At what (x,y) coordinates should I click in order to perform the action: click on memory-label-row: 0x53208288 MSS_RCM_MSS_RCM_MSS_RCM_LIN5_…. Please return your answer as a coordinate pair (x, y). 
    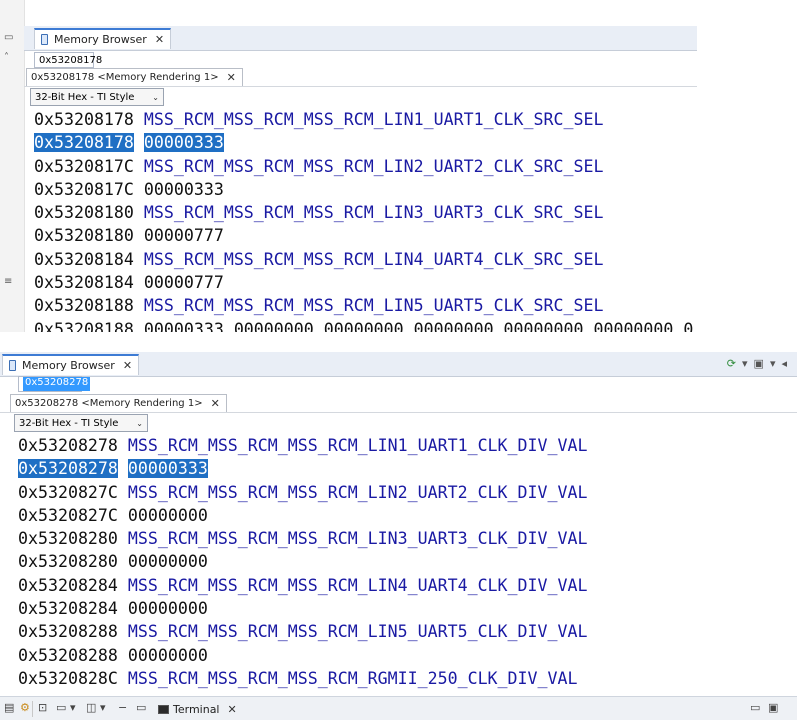
    Looking at the image, I should click on (302, 631).